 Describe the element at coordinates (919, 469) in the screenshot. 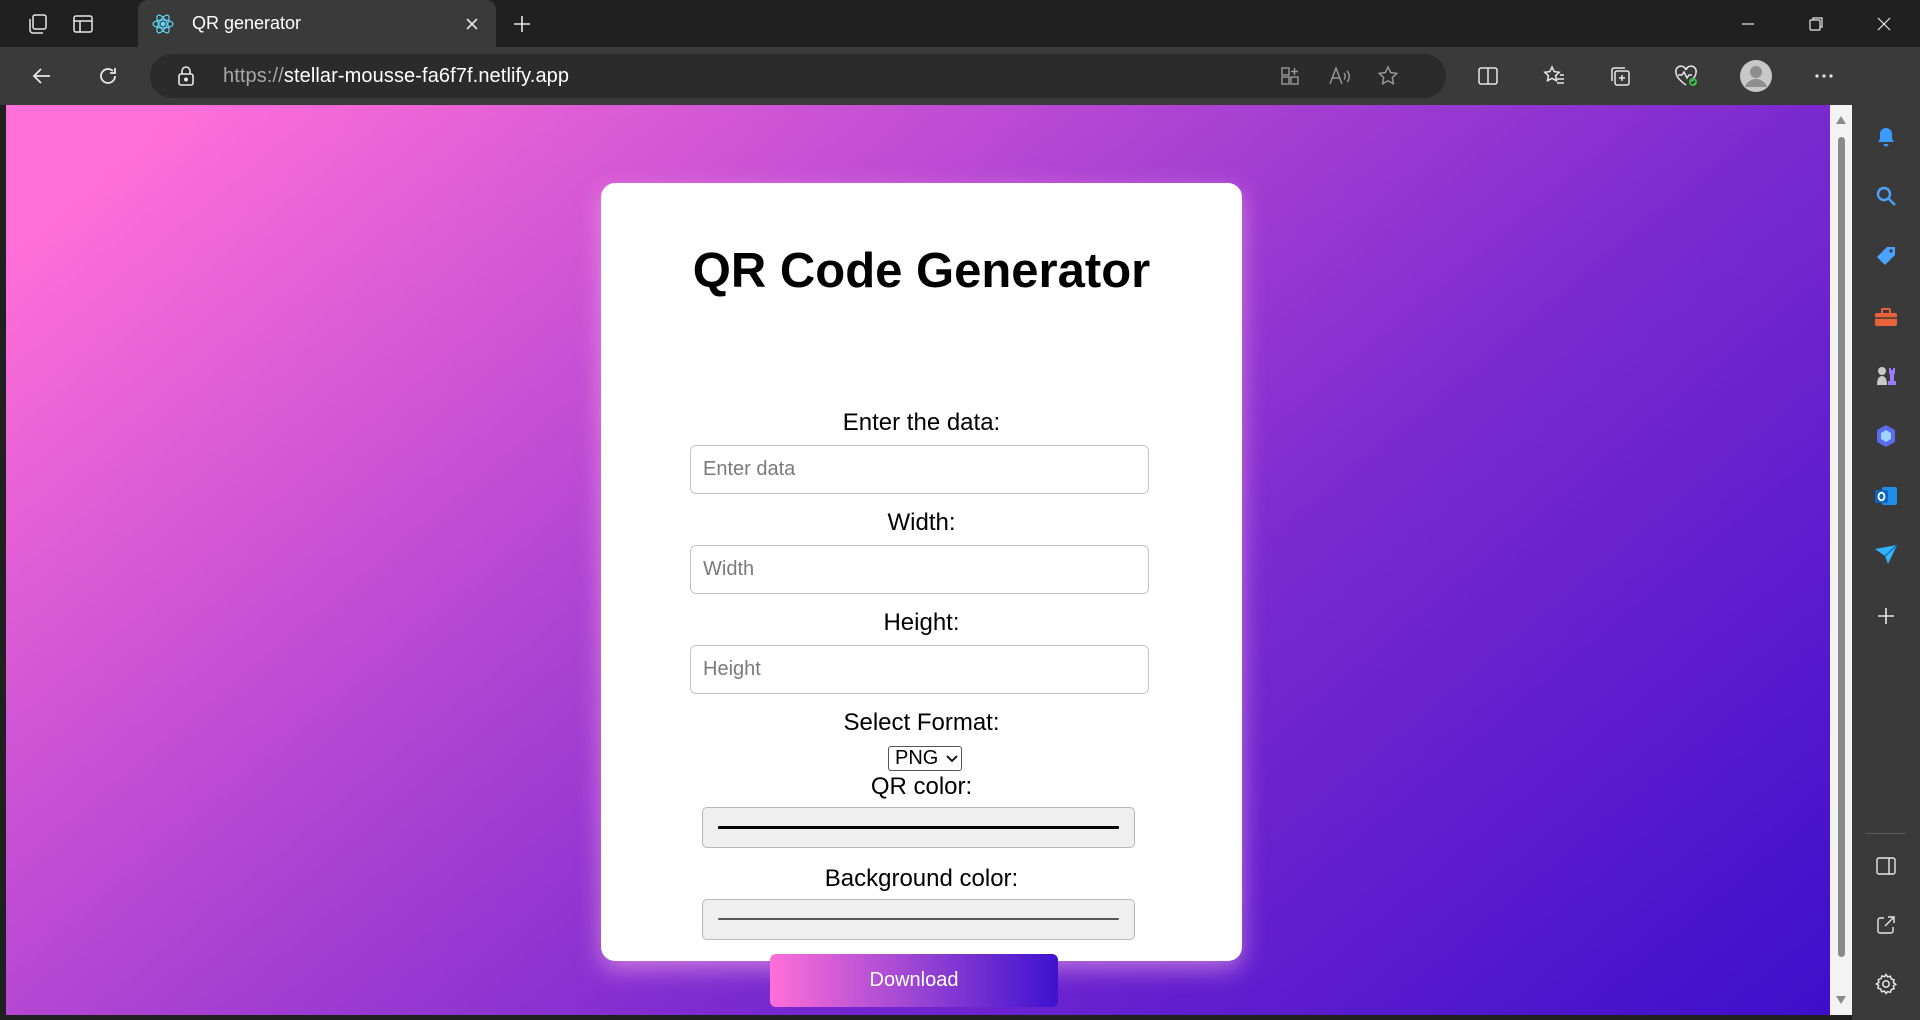

I see `data-input` at that location.